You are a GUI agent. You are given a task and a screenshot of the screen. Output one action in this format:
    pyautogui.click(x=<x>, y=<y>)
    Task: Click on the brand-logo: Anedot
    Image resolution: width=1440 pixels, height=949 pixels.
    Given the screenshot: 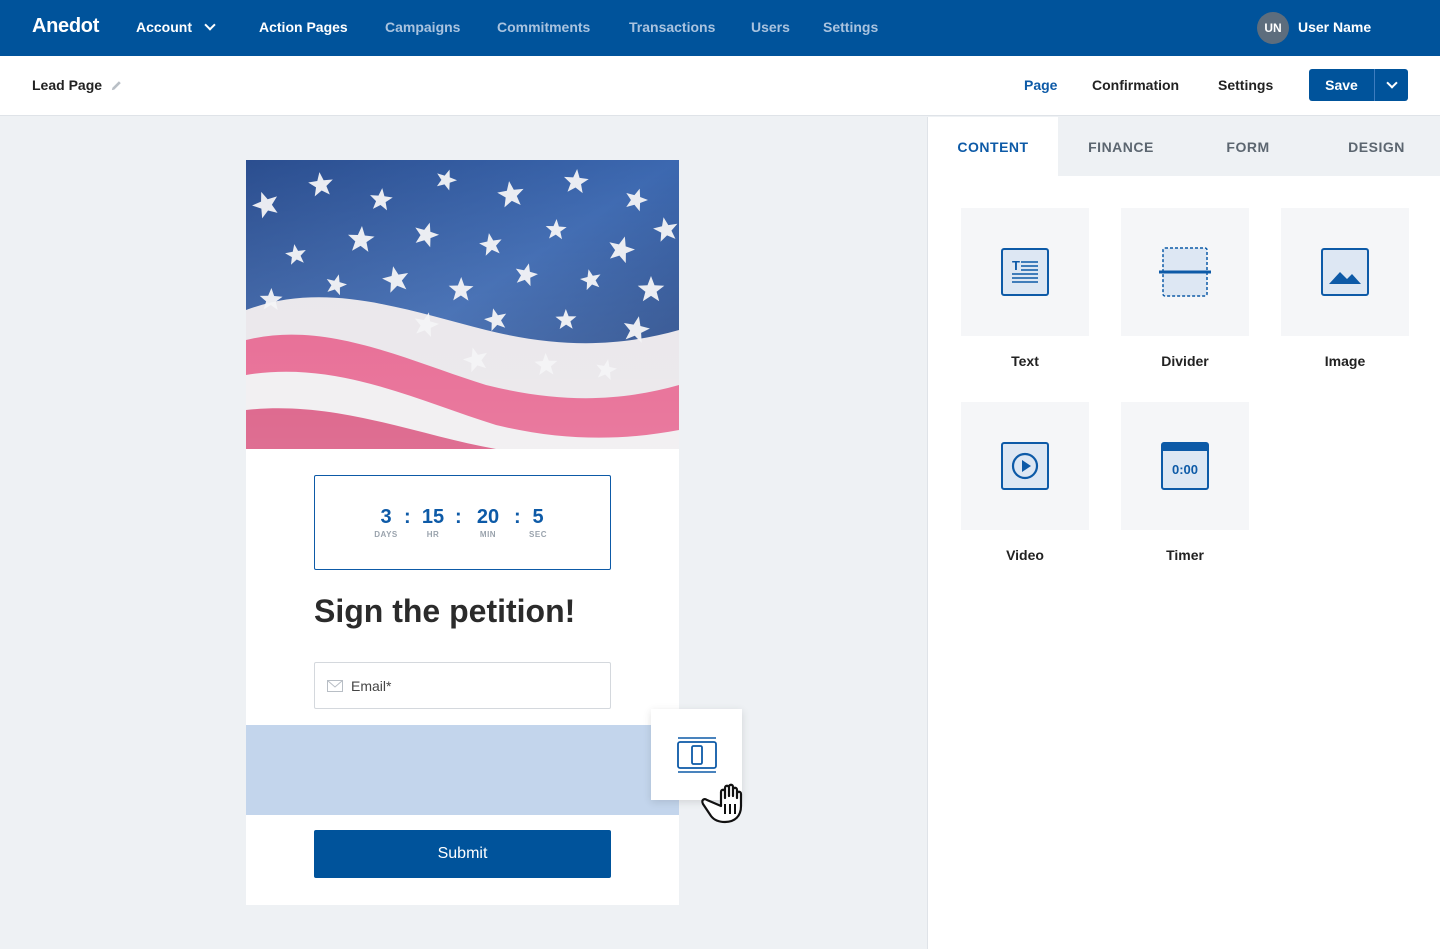 What is the action you would take?
    pyautogui.click(x=65, y=26)
    